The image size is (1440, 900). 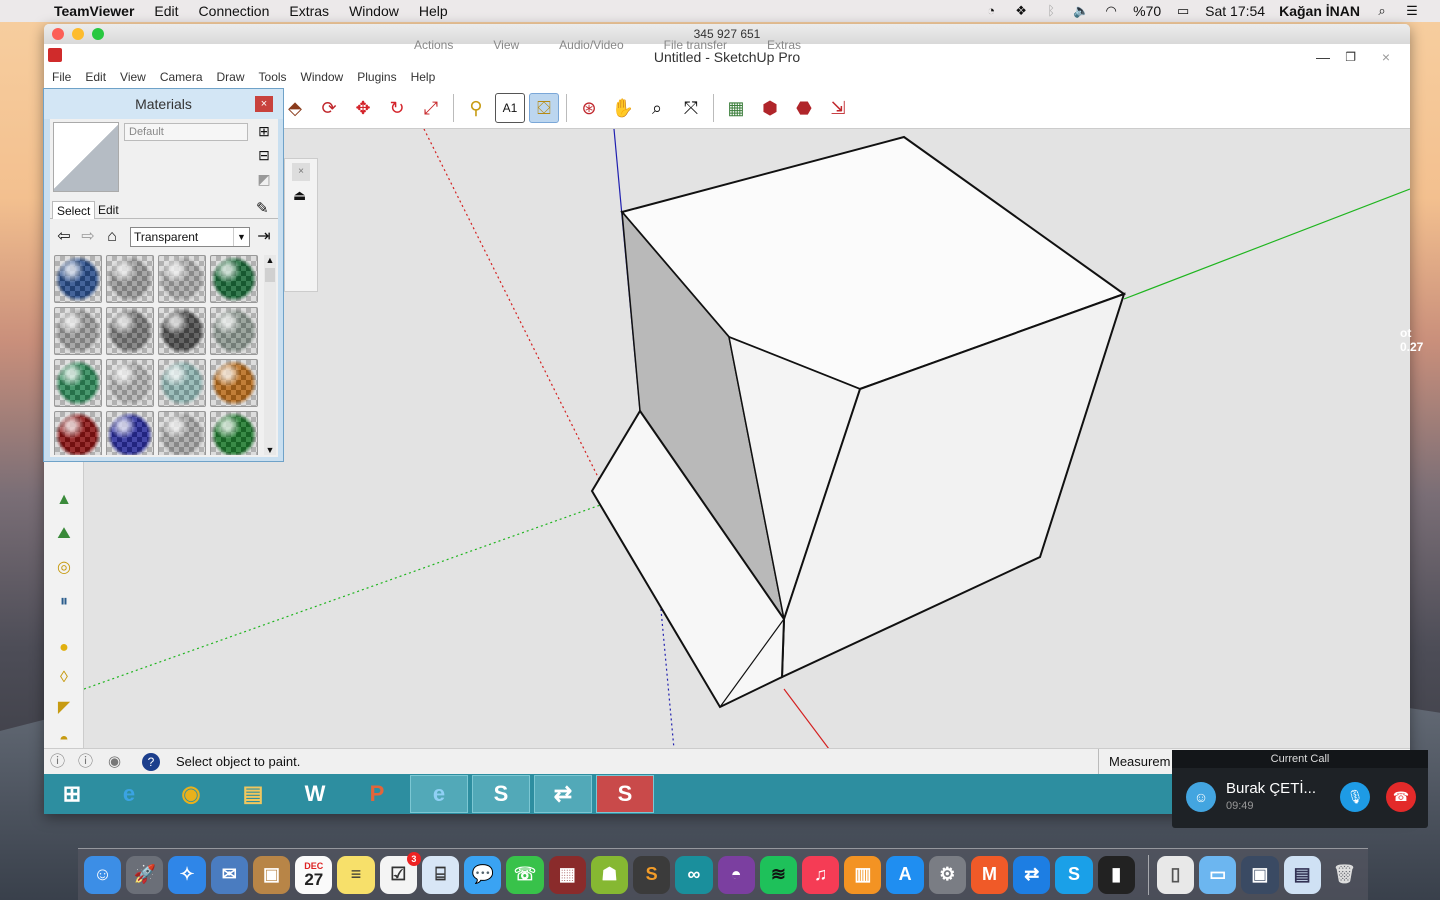 What do you see at coordinates (64, 568) in the screenshot?
I see `position-camera-icon: ◎` at bounding box center [64, 568].